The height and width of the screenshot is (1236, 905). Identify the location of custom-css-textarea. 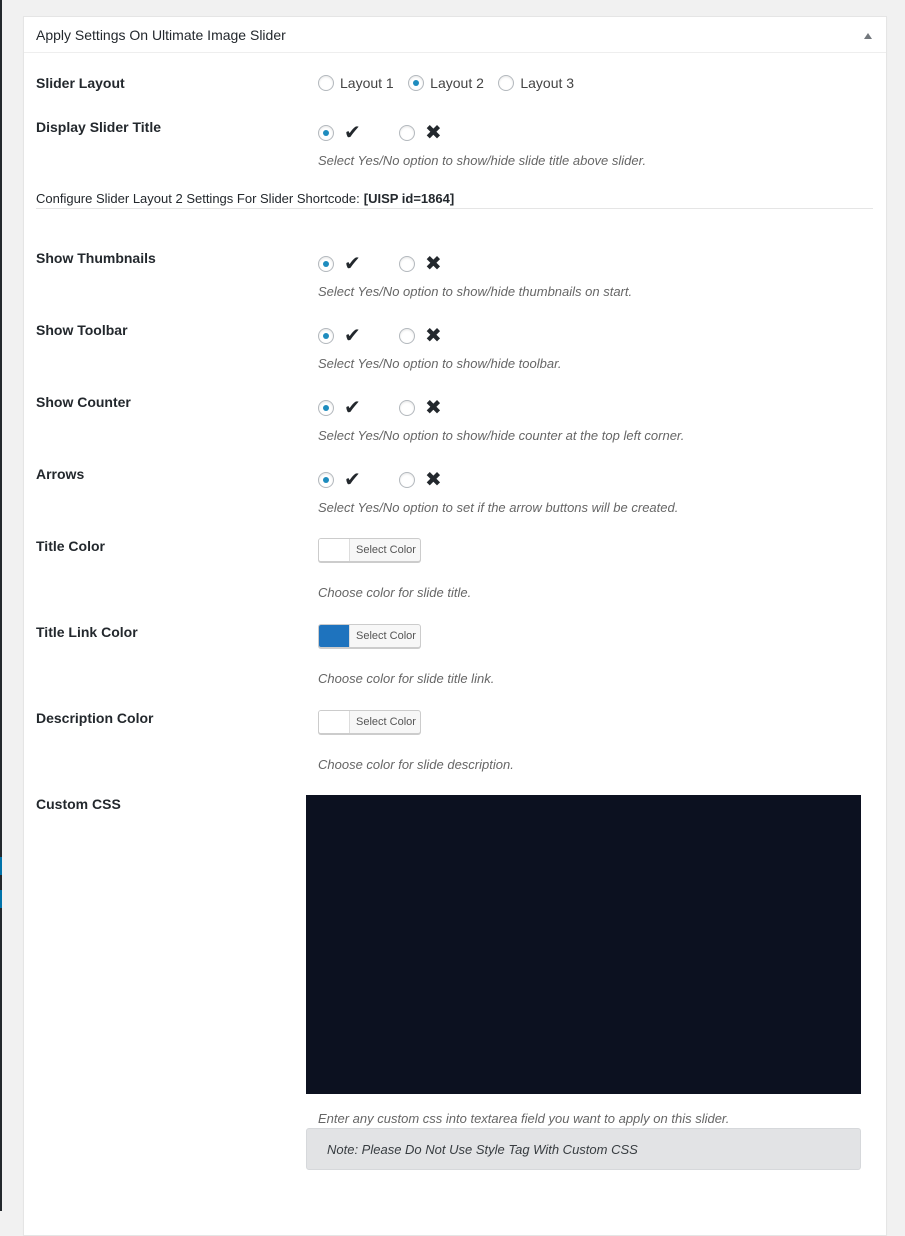
(583, 944).